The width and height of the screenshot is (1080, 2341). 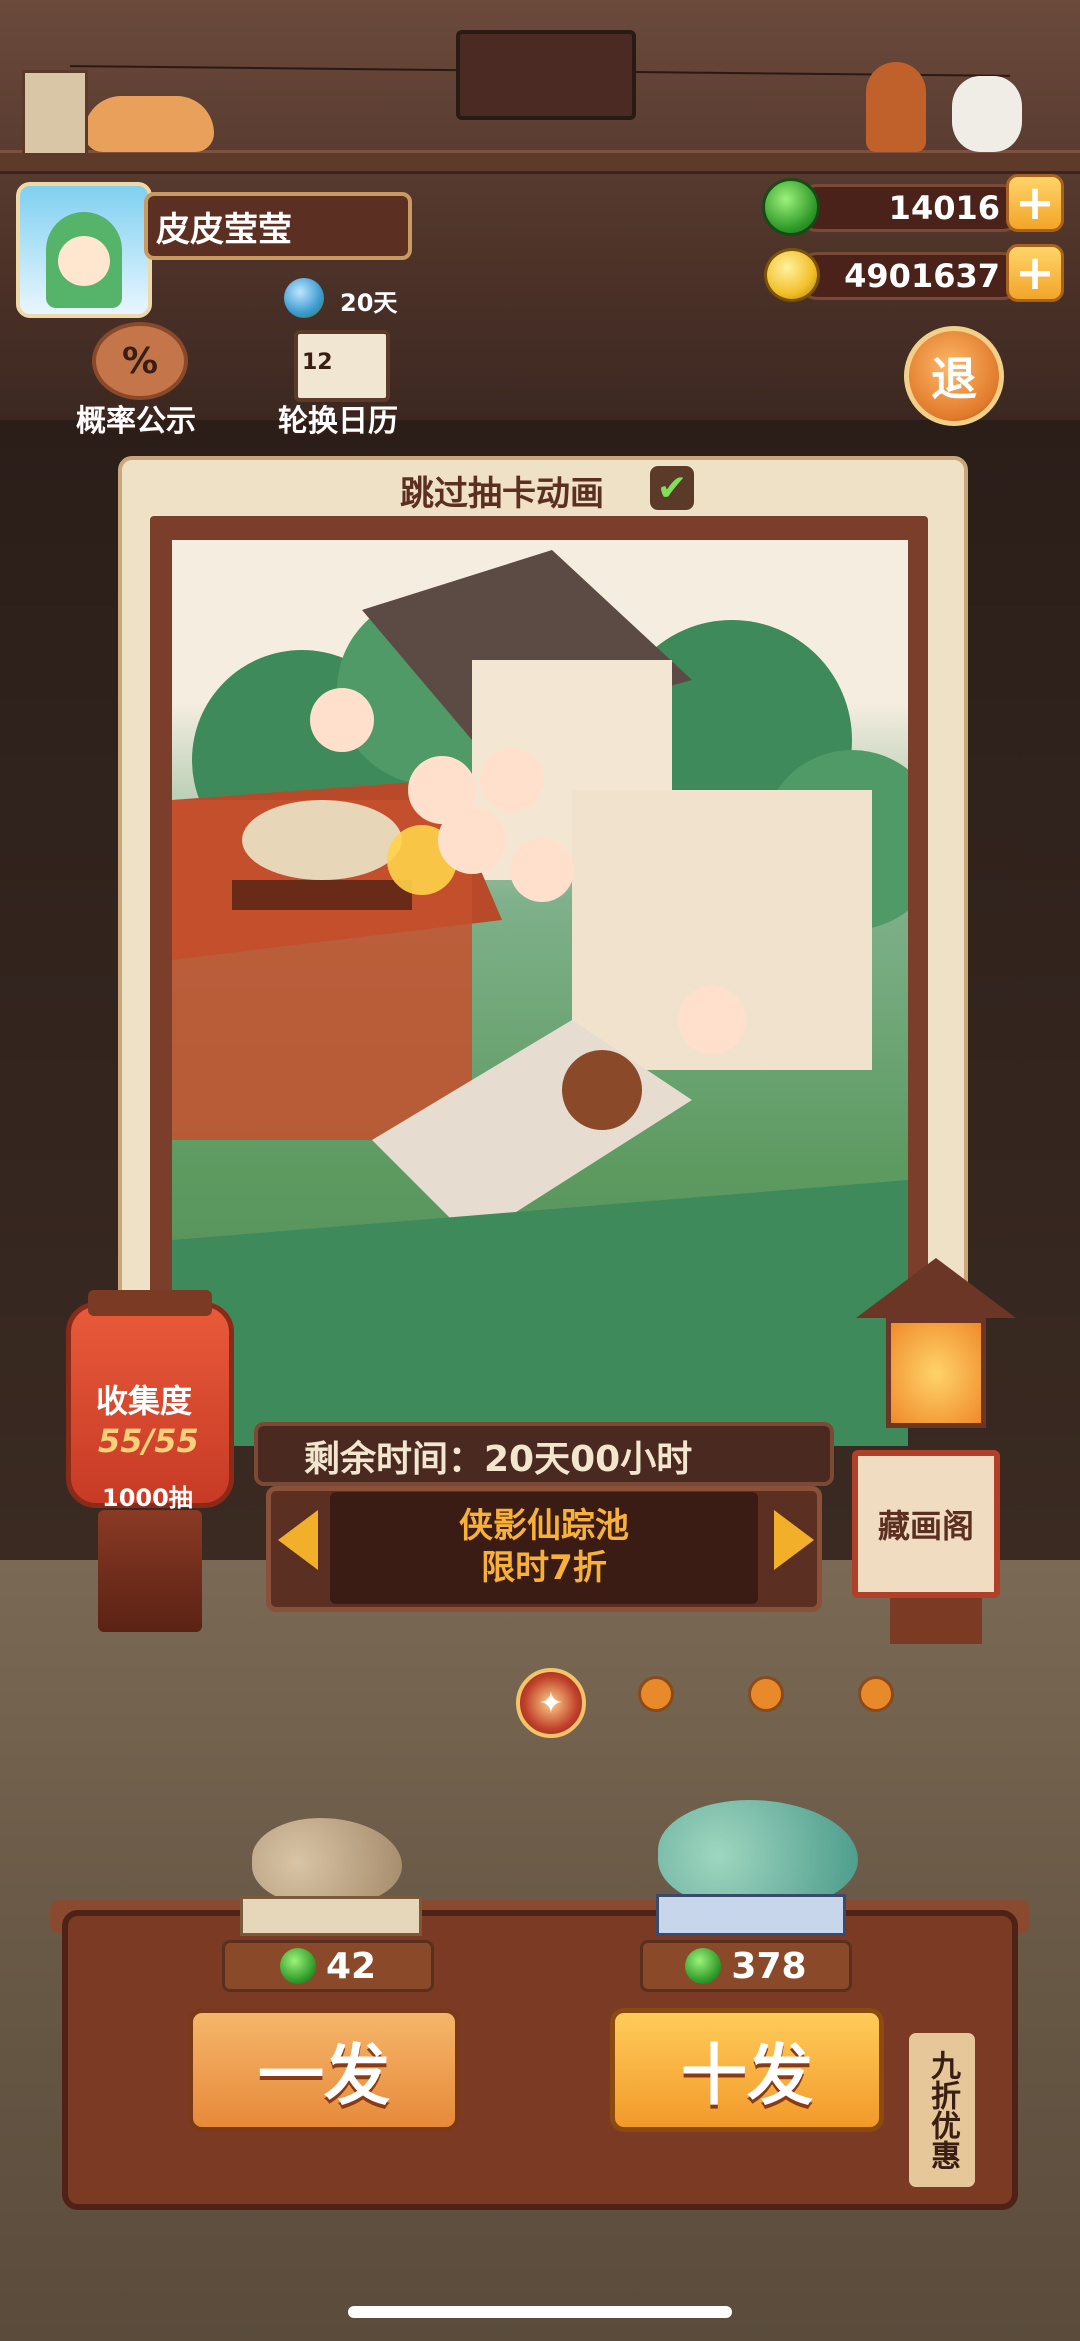 I want to click on jade-amount: 14016, so click(x=944, y=208).